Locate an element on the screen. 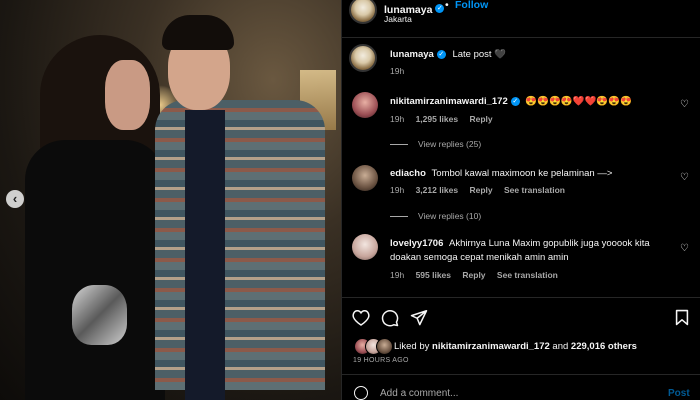 The image size is (700, 400). post-timestamp: 19 HOURS AGO is located at coordinates (381, 360).